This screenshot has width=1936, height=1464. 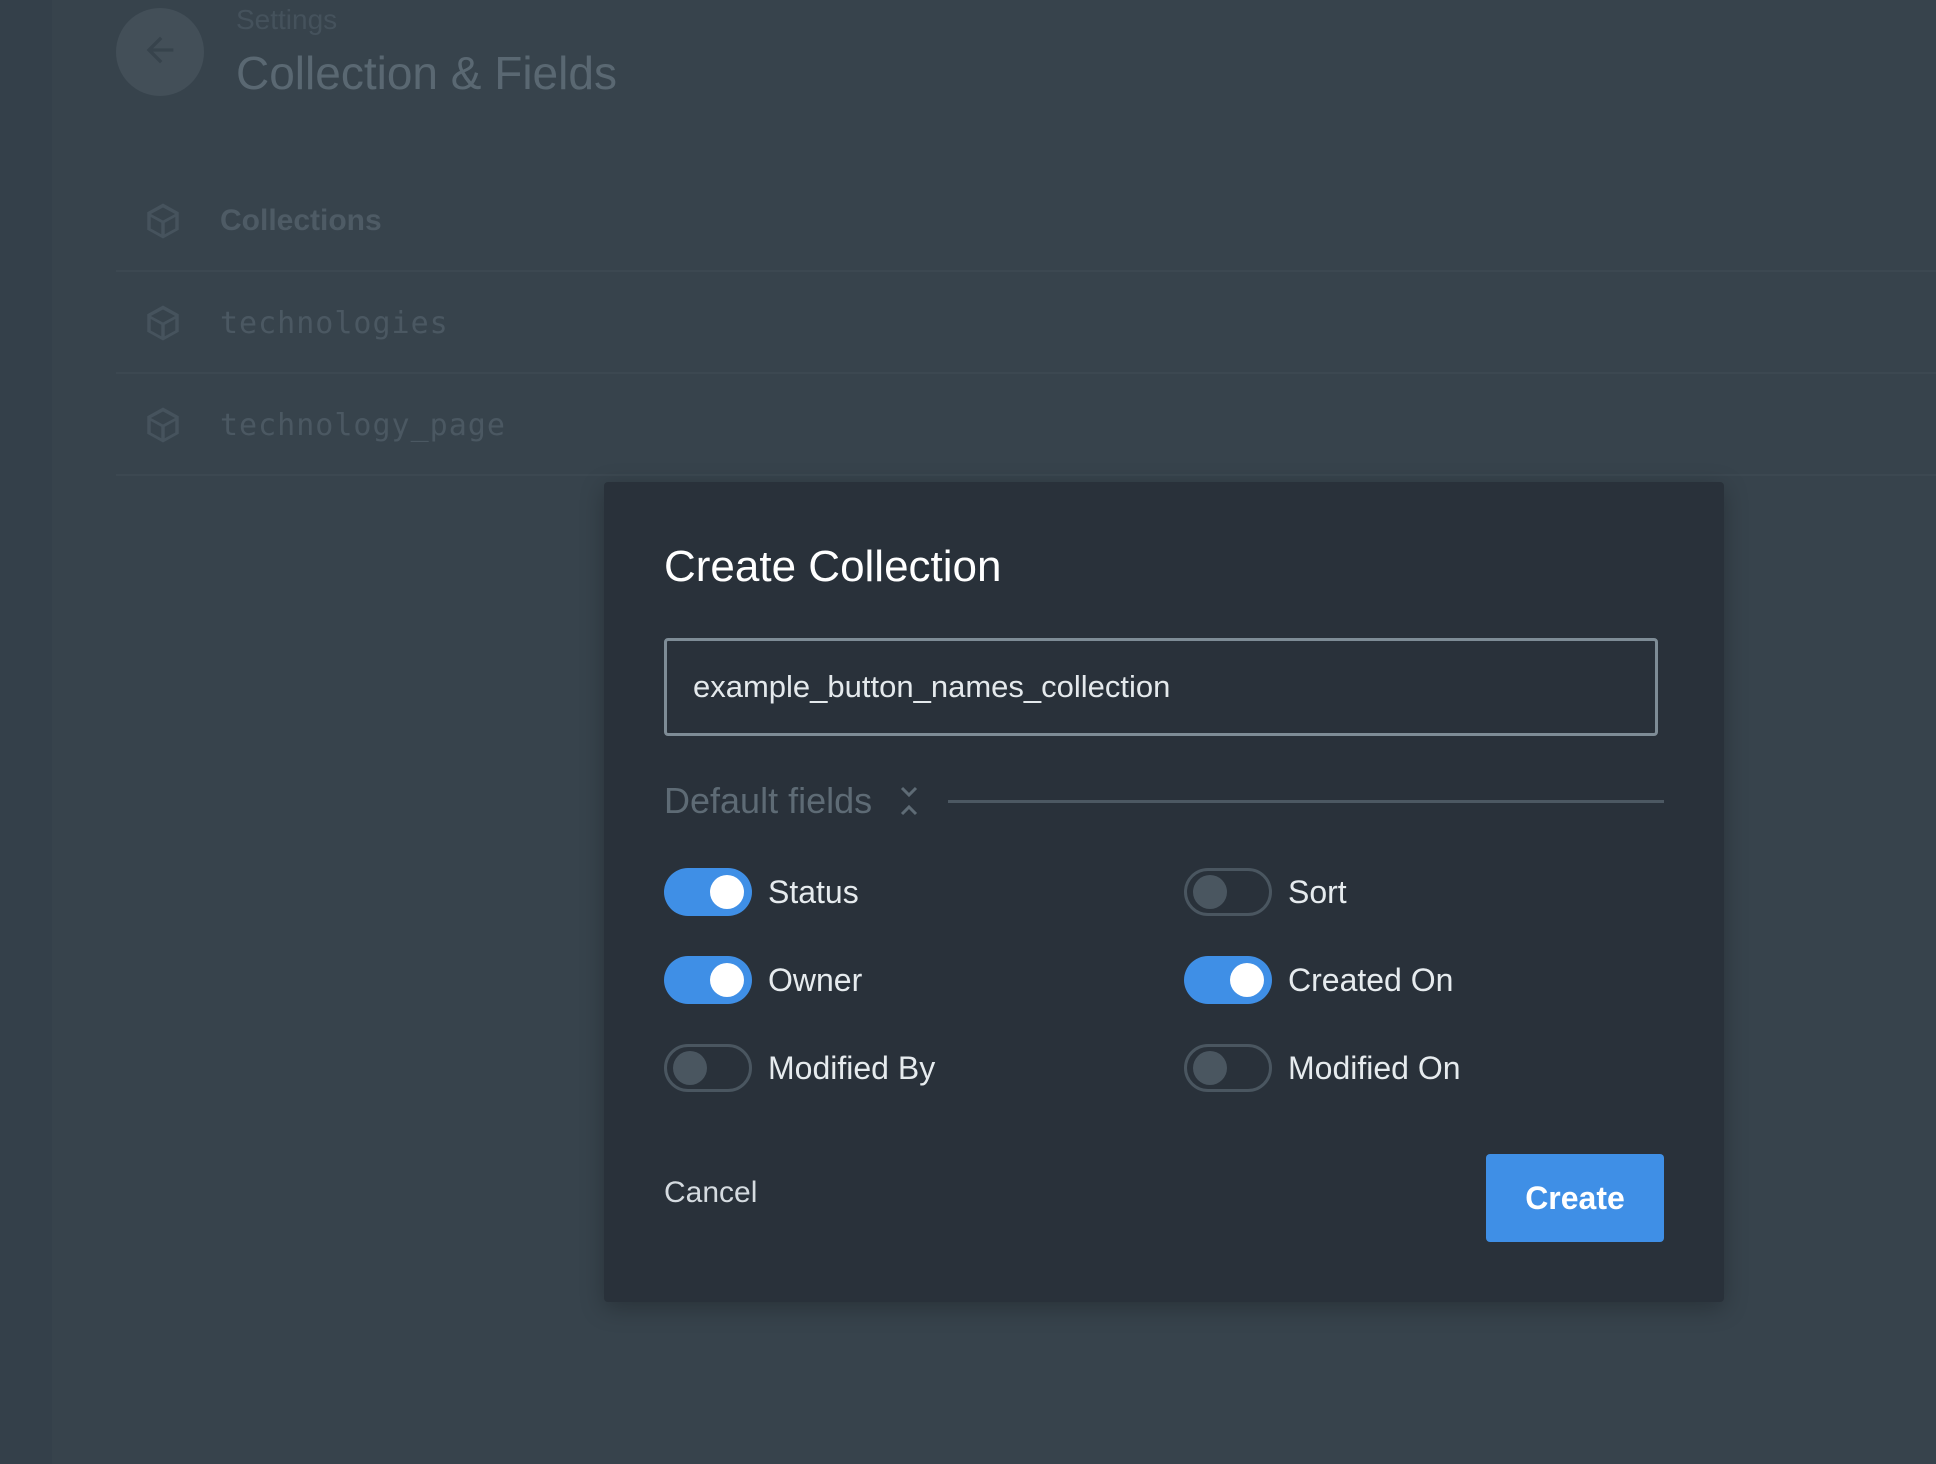 What do you see at coordinates (1575, 1198) in the screenshot?
I see `create-button: Create` at bounding box center [1575, 1198].